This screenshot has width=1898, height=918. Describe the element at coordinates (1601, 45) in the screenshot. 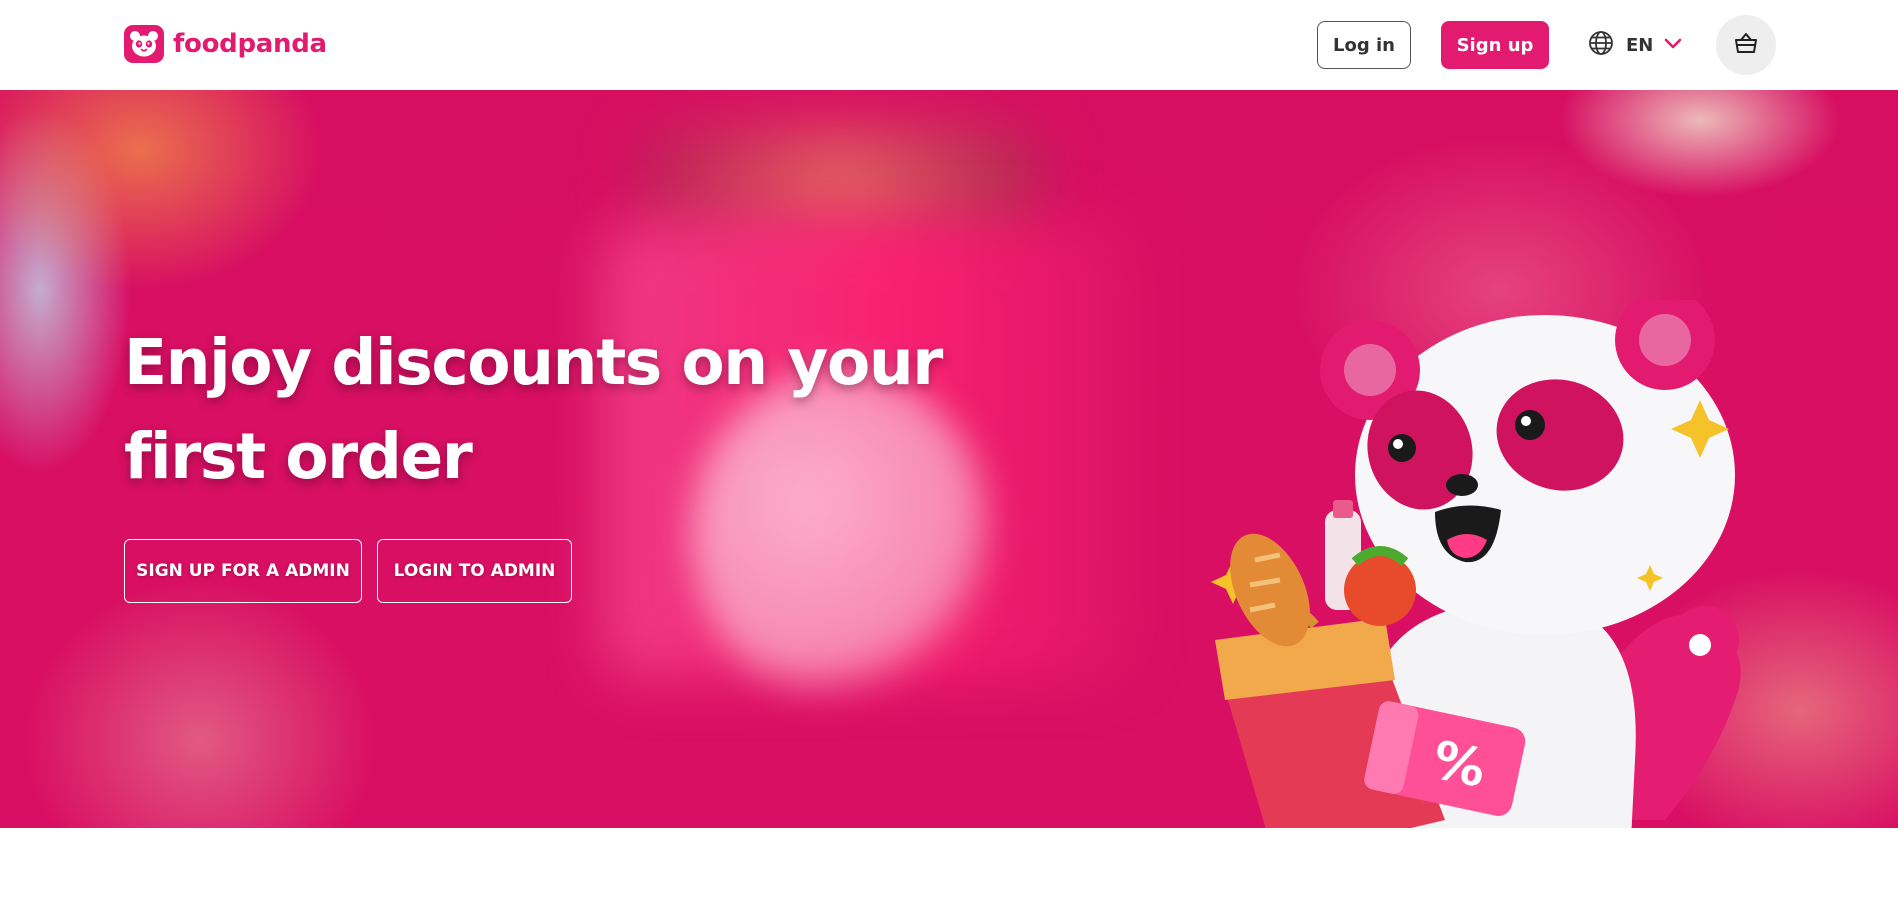

I see `globe-icon` at that location.